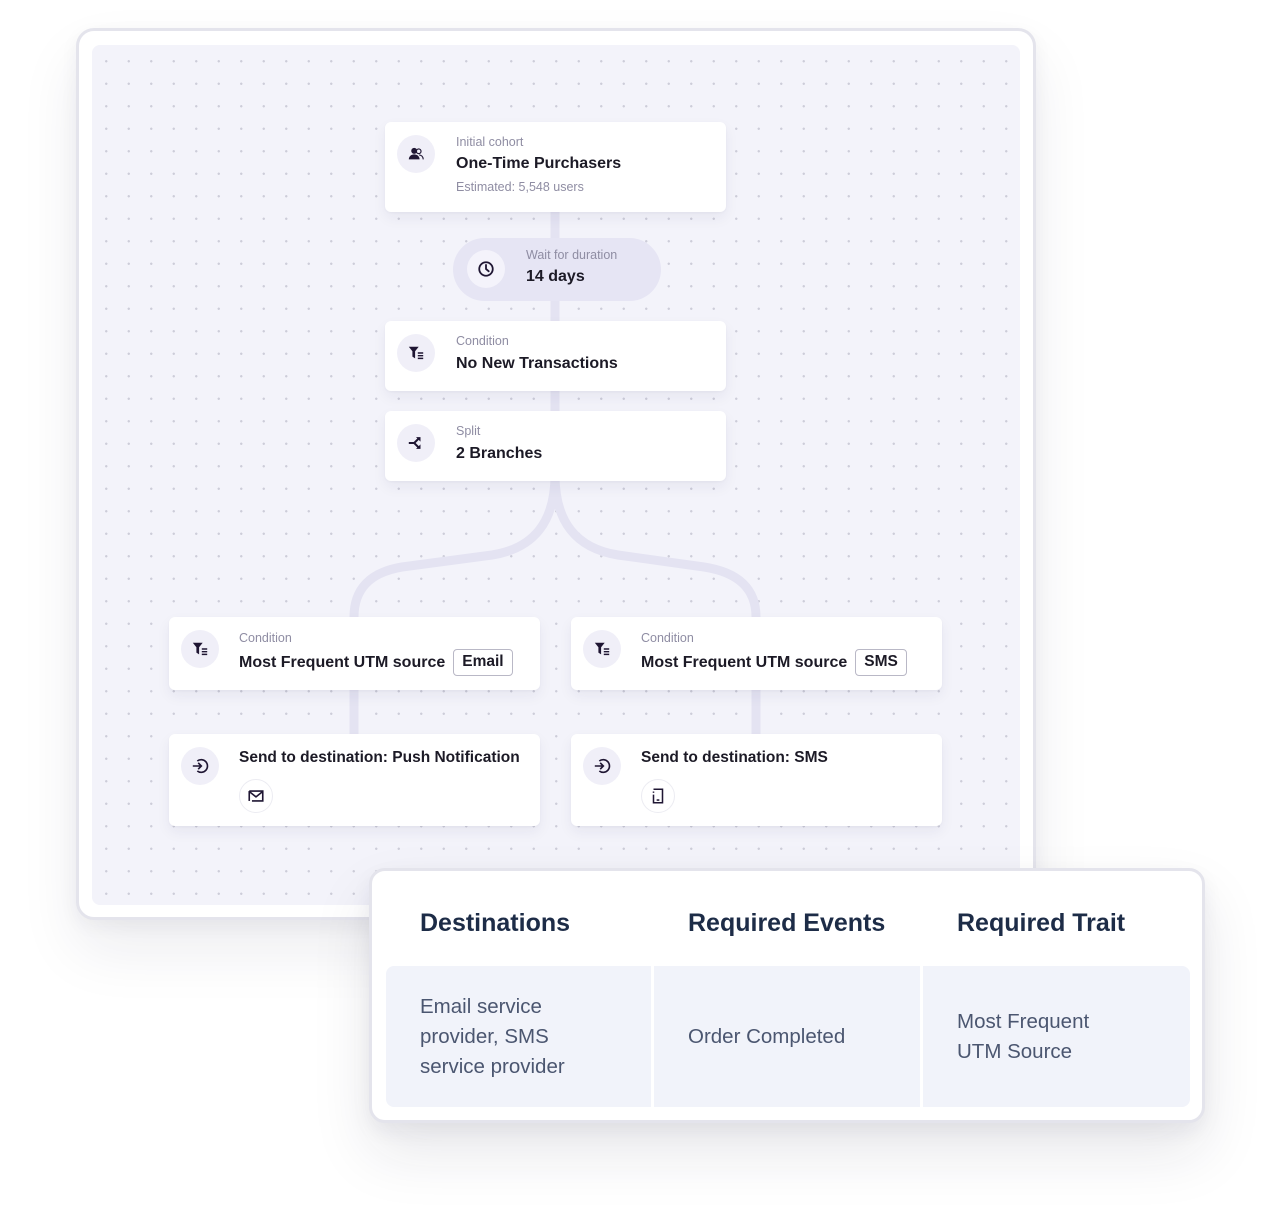  I want to click on clock-icon, so click(486, 269).